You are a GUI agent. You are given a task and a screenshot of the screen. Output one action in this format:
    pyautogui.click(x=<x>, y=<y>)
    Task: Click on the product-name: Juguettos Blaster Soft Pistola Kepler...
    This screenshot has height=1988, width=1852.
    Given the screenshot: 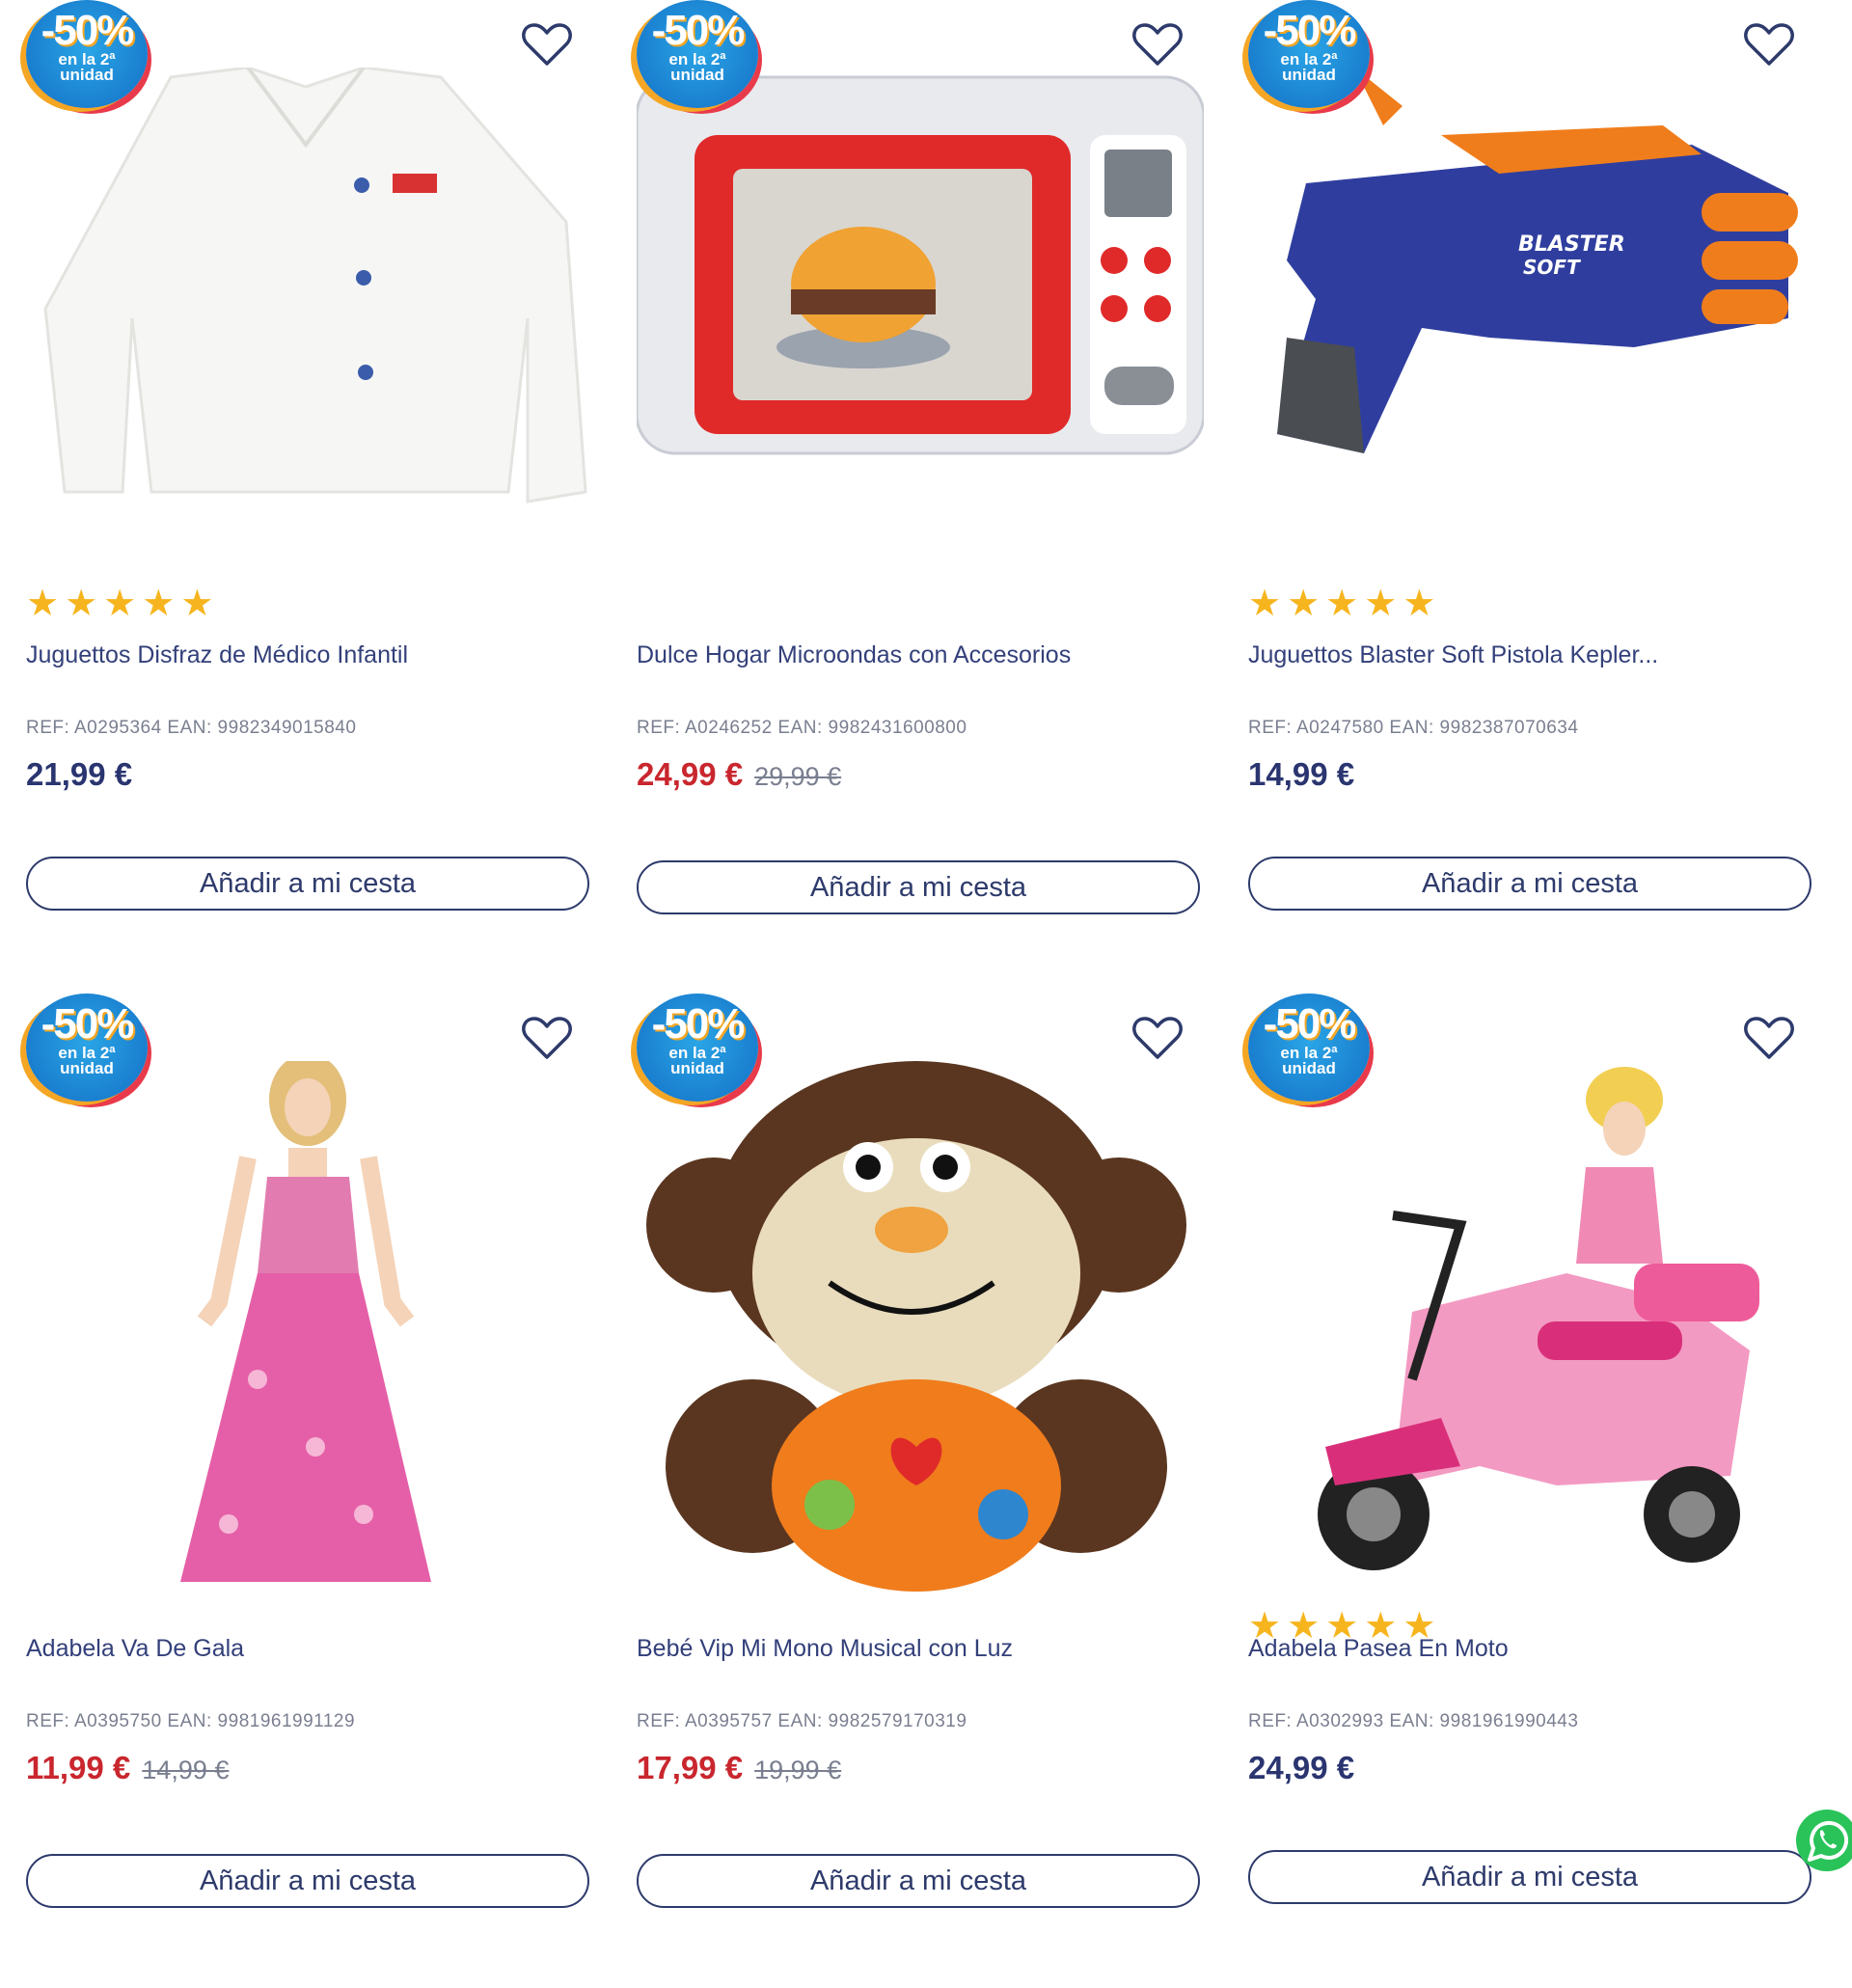 What is the action you would take?
    pyautogui.click(x=1531, y=655)
    